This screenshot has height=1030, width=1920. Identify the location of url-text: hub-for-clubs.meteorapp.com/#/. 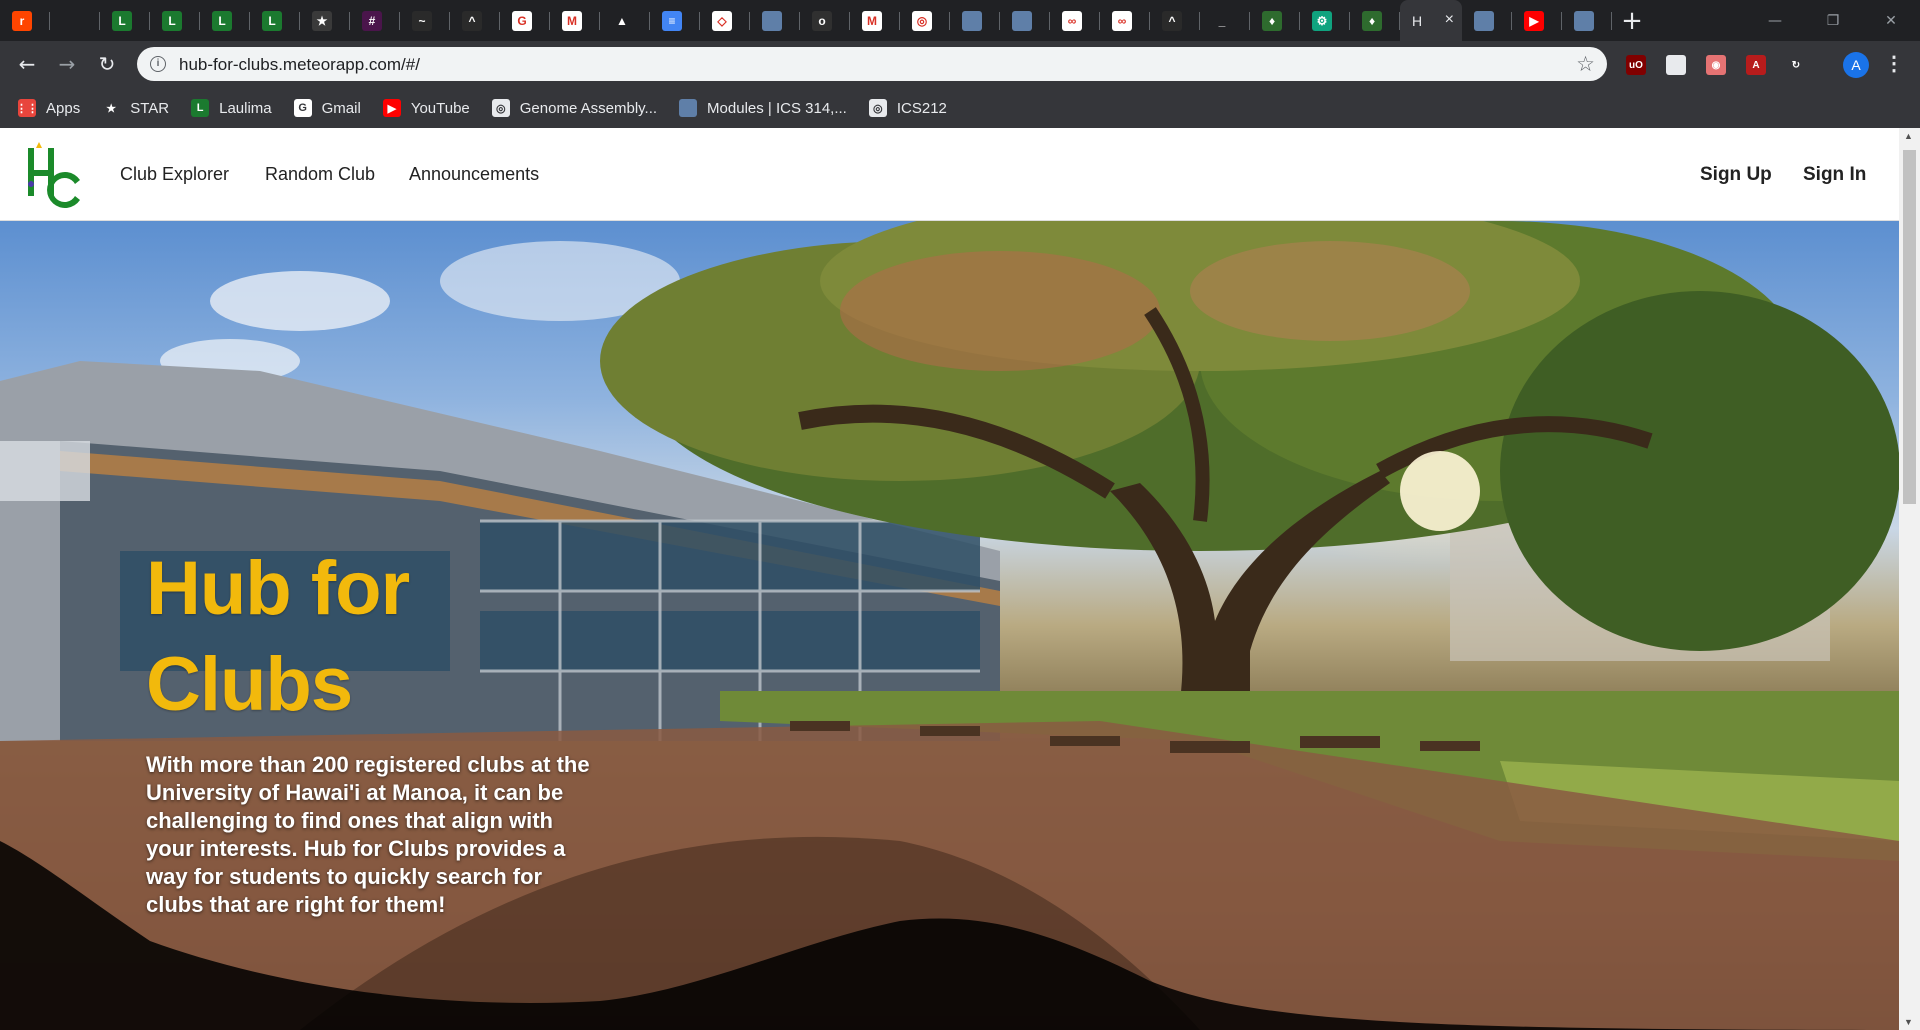
(299, 65).